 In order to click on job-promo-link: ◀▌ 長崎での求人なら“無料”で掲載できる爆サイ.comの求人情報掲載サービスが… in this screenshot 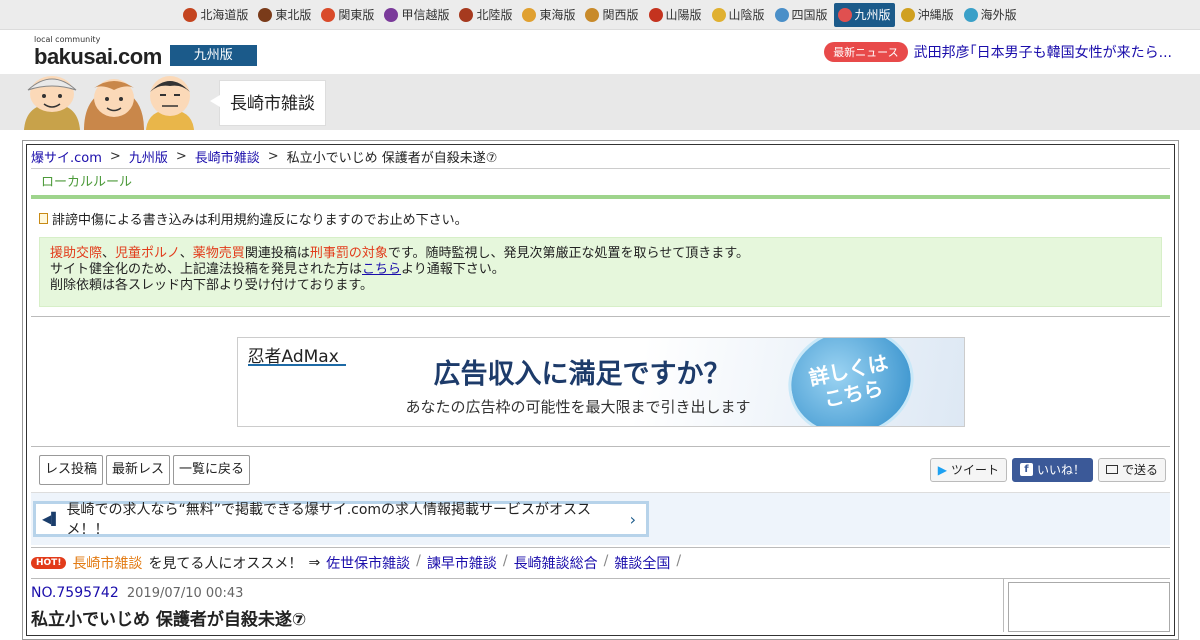, I will do `click(341, 519)`.